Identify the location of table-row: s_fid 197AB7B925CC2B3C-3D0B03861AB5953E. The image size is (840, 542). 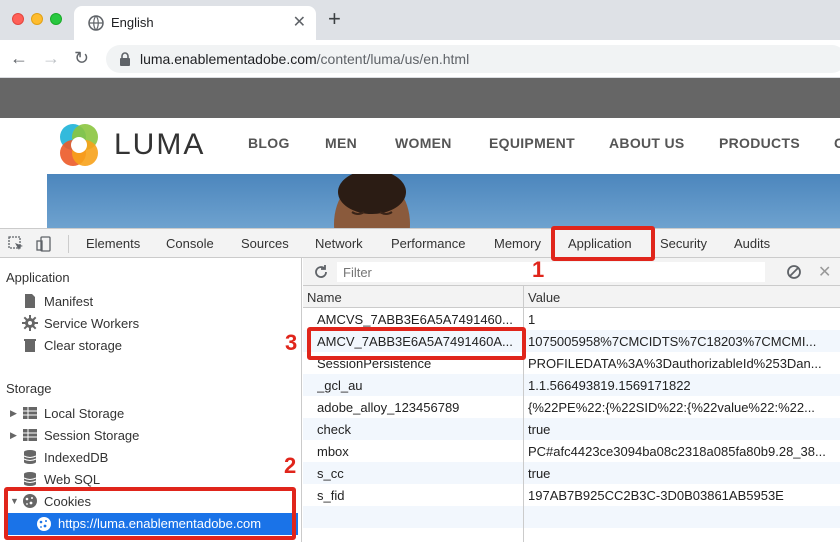
(571, 495).